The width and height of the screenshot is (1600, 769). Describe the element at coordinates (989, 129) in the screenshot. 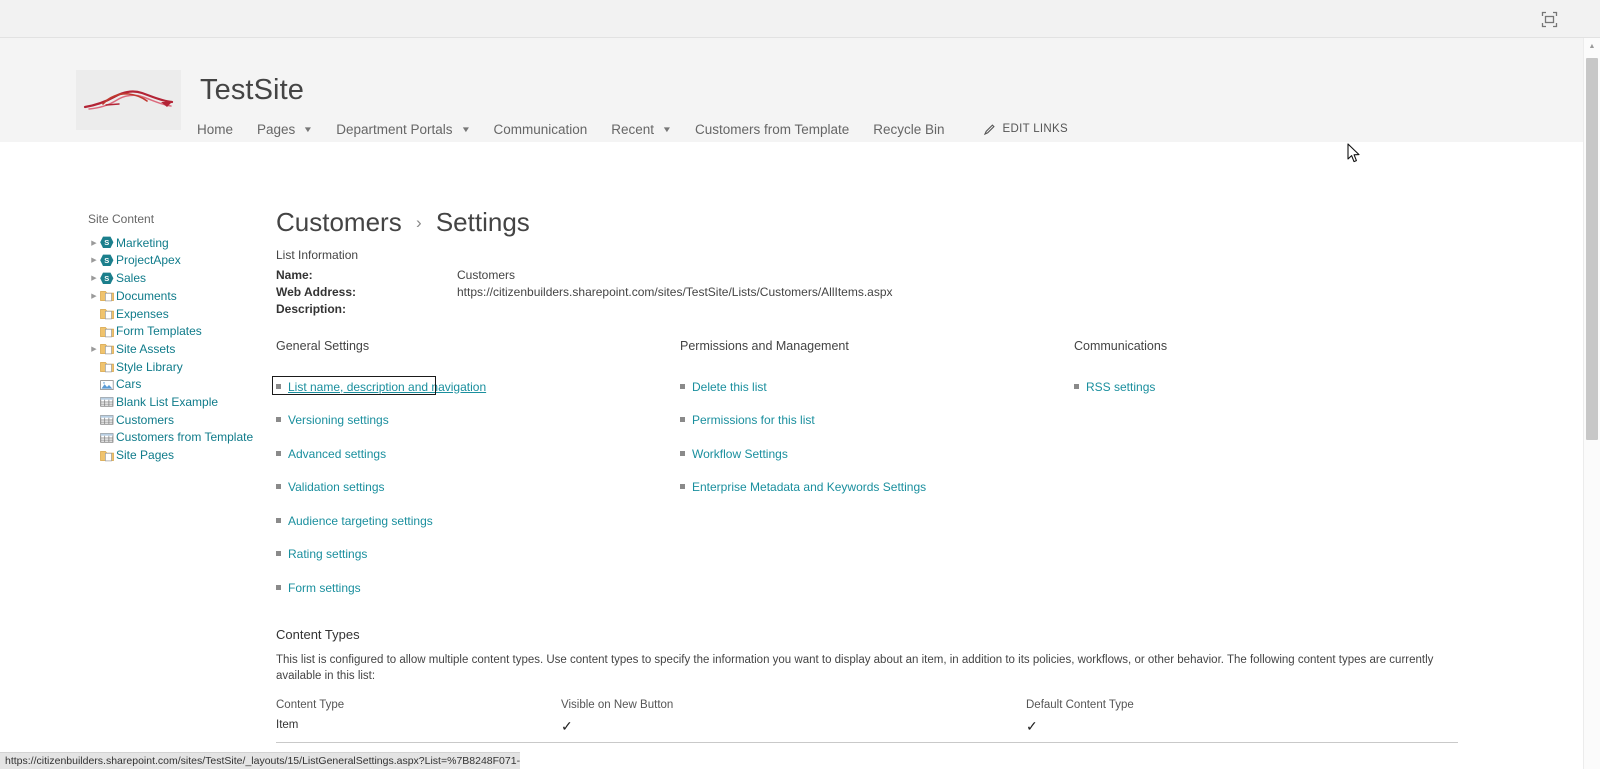

I see `pencil-icon` at that location.